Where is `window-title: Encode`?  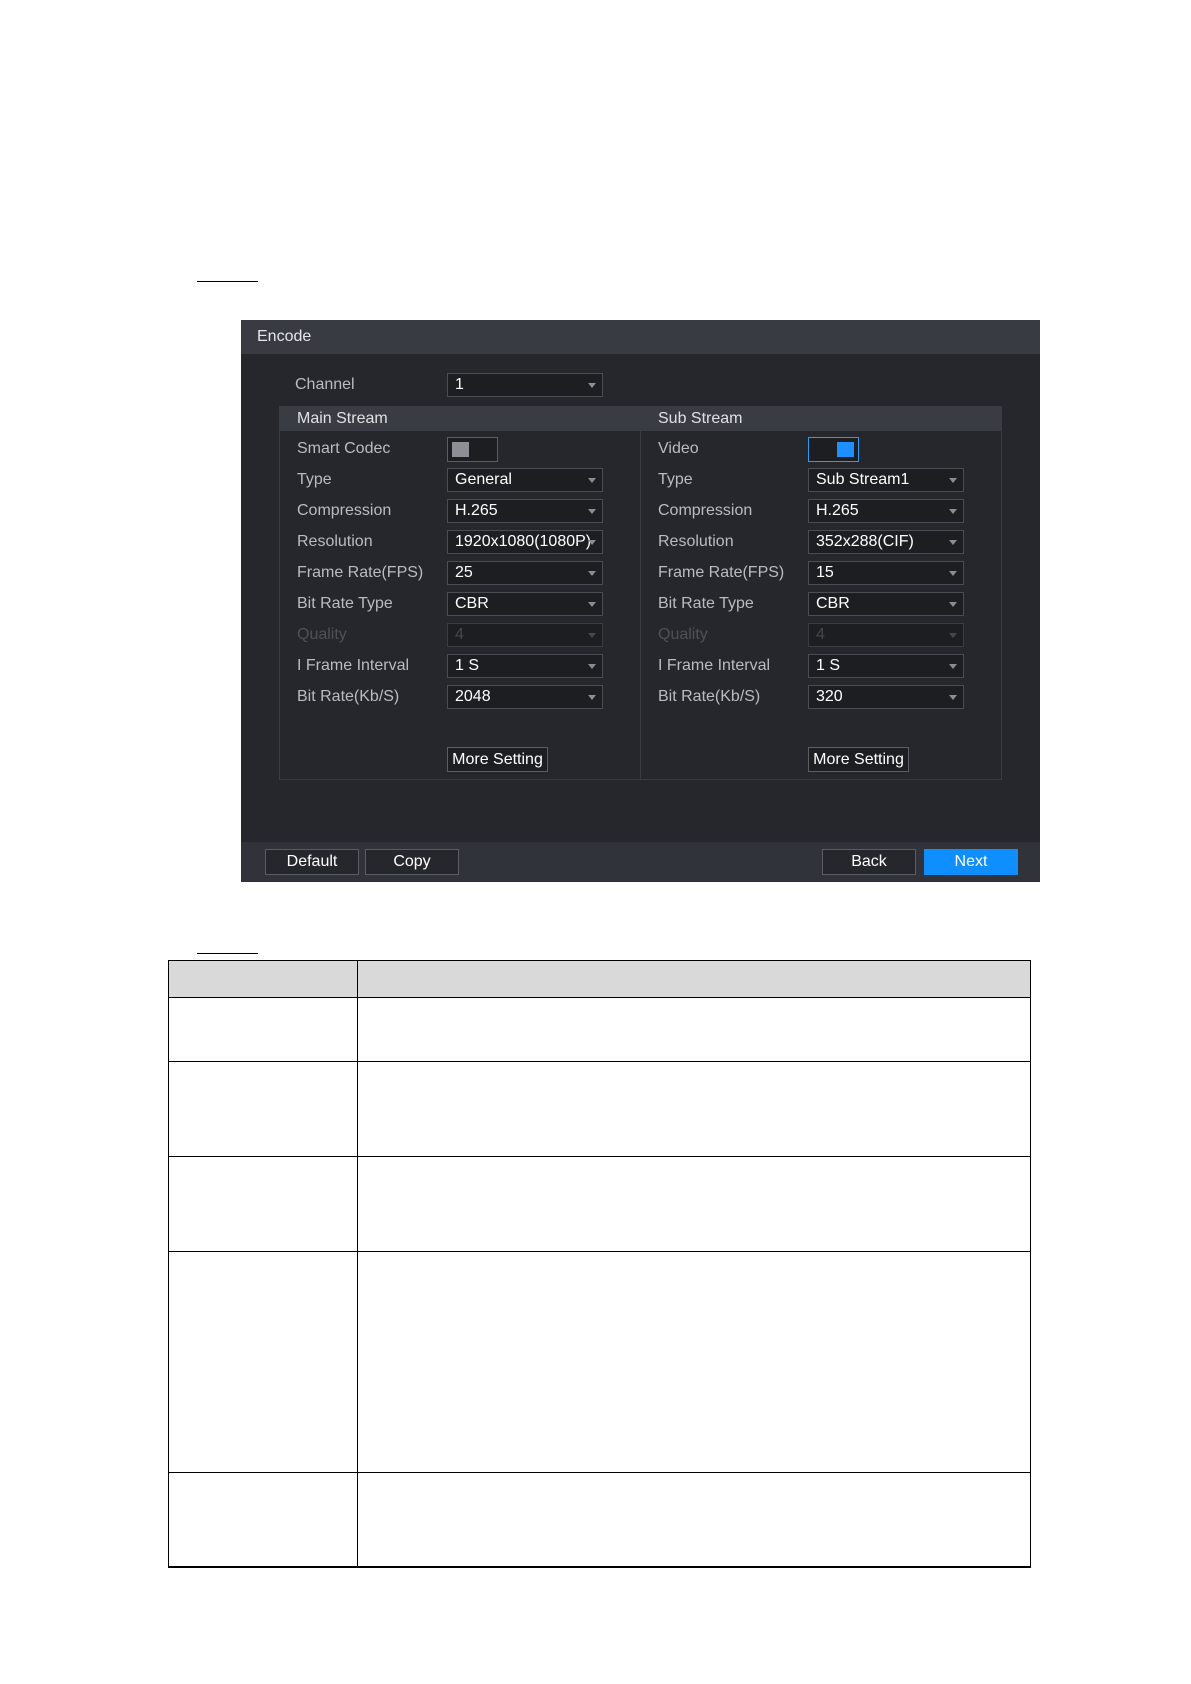
window-title: Encode is located at coordinates (640, 337).